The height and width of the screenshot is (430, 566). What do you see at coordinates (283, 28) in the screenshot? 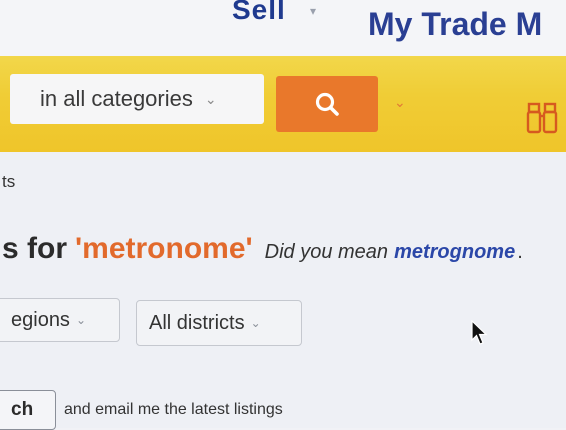
I see `top-bar: Sell ▾ My Trade M` at bounding box center [283, 28].